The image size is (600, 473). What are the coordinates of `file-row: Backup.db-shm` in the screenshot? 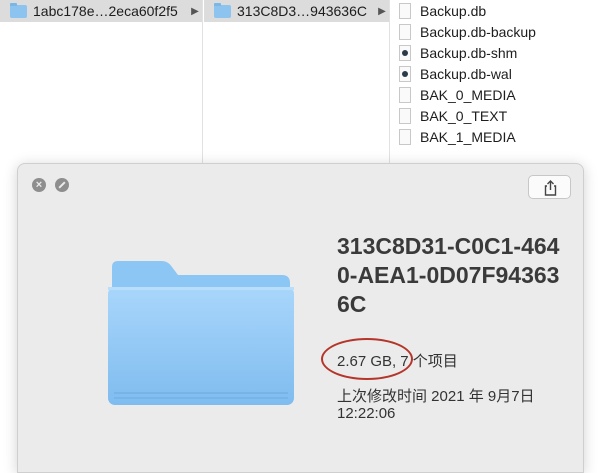 It's located at (495, 52).